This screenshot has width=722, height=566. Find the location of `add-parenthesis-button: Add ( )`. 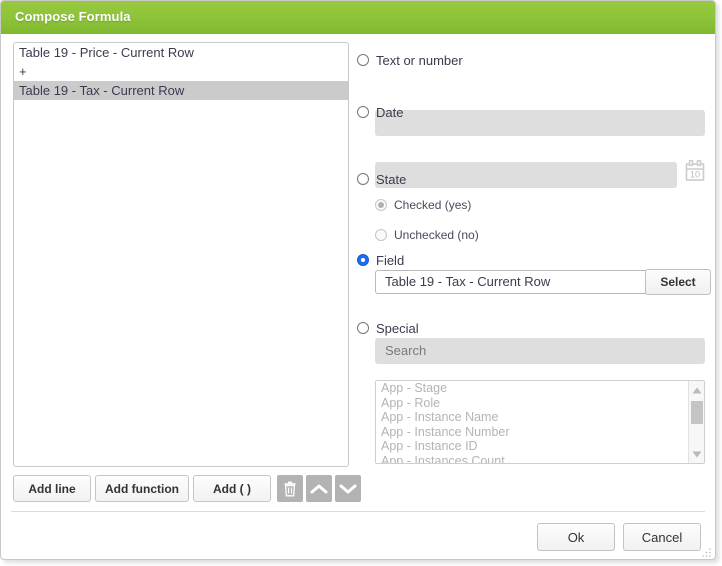

add-parenthesis-button: Add ( ) is located at coordinates (232, 488).